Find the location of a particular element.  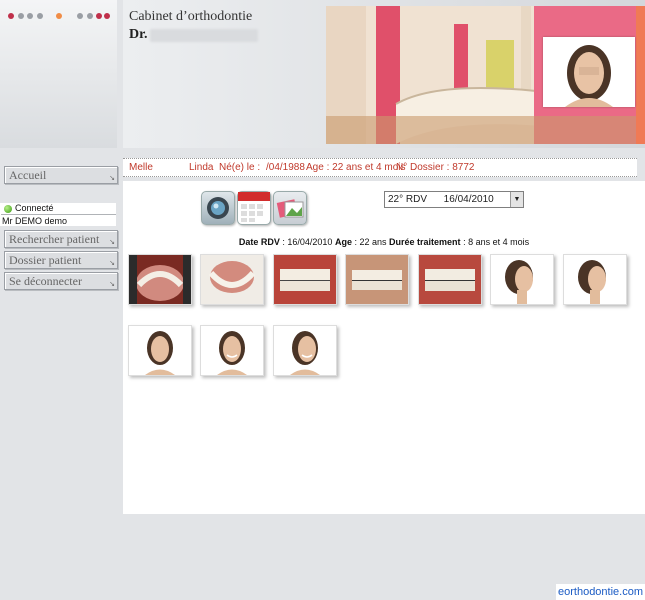

face-three-quarter-photo is located at coordinates (305, 350).